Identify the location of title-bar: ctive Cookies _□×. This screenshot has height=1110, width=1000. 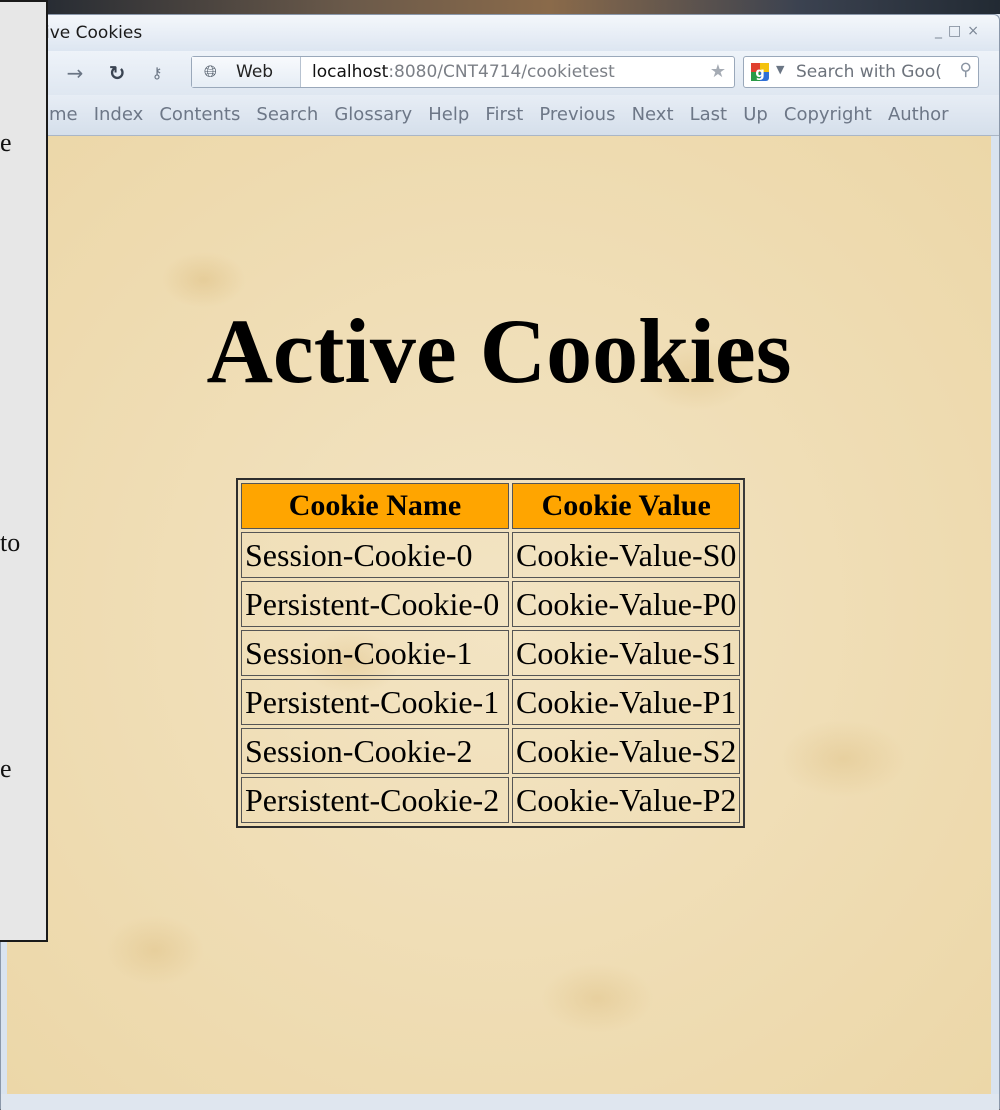
(500, 33).